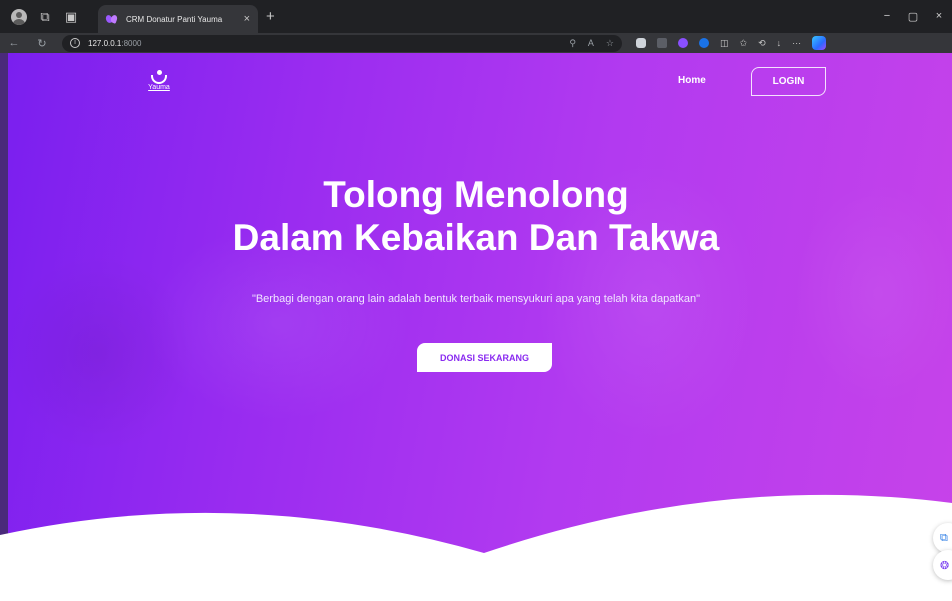 This screenshot has height=601, width=952. I want to click on url-port: :8000, so click(131, 43).